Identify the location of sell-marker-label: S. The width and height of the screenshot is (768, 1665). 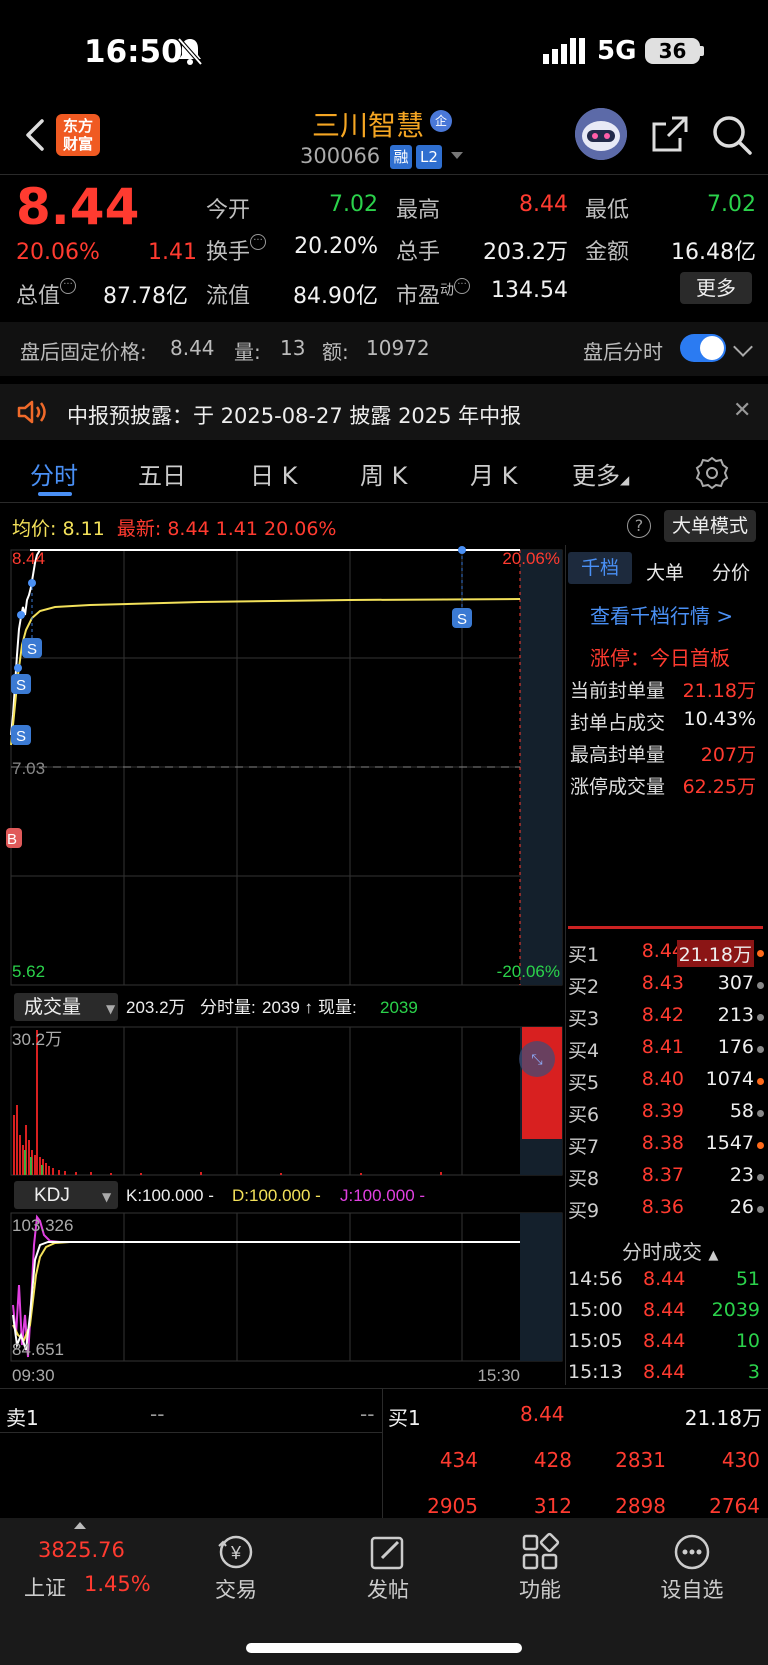
(462, 619).